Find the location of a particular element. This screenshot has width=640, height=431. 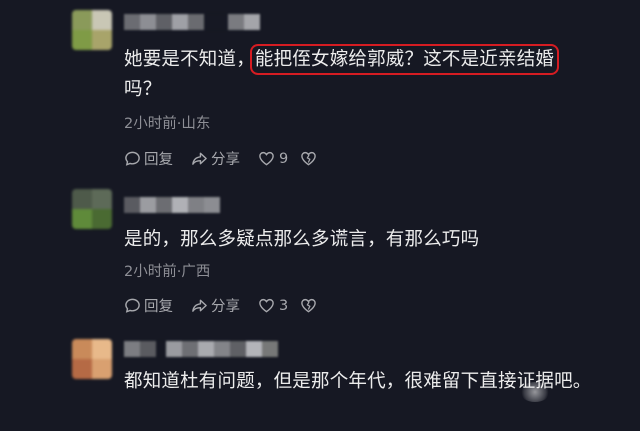

comment-actions: 回复 分享 9 is located at coordinates (229, 158).